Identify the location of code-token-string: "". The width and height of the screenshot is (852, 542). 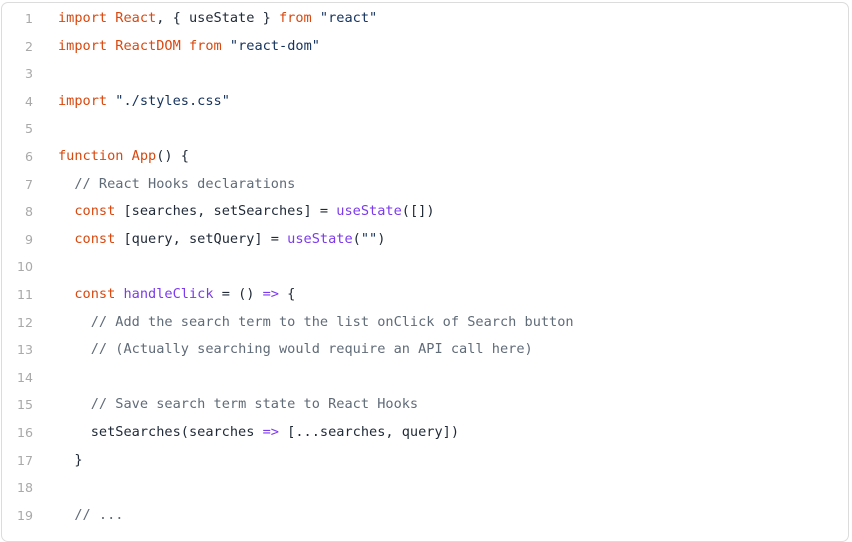
(369, 238).